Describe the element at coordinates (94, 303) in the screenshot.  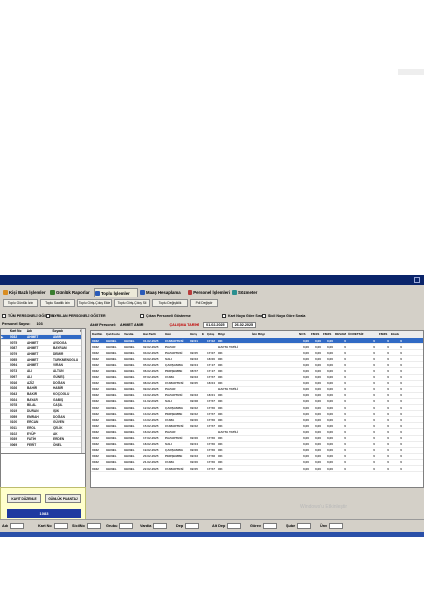
I see `toolbar-button-2: Toplu Giriş-Çıkış Ekle` at that location.